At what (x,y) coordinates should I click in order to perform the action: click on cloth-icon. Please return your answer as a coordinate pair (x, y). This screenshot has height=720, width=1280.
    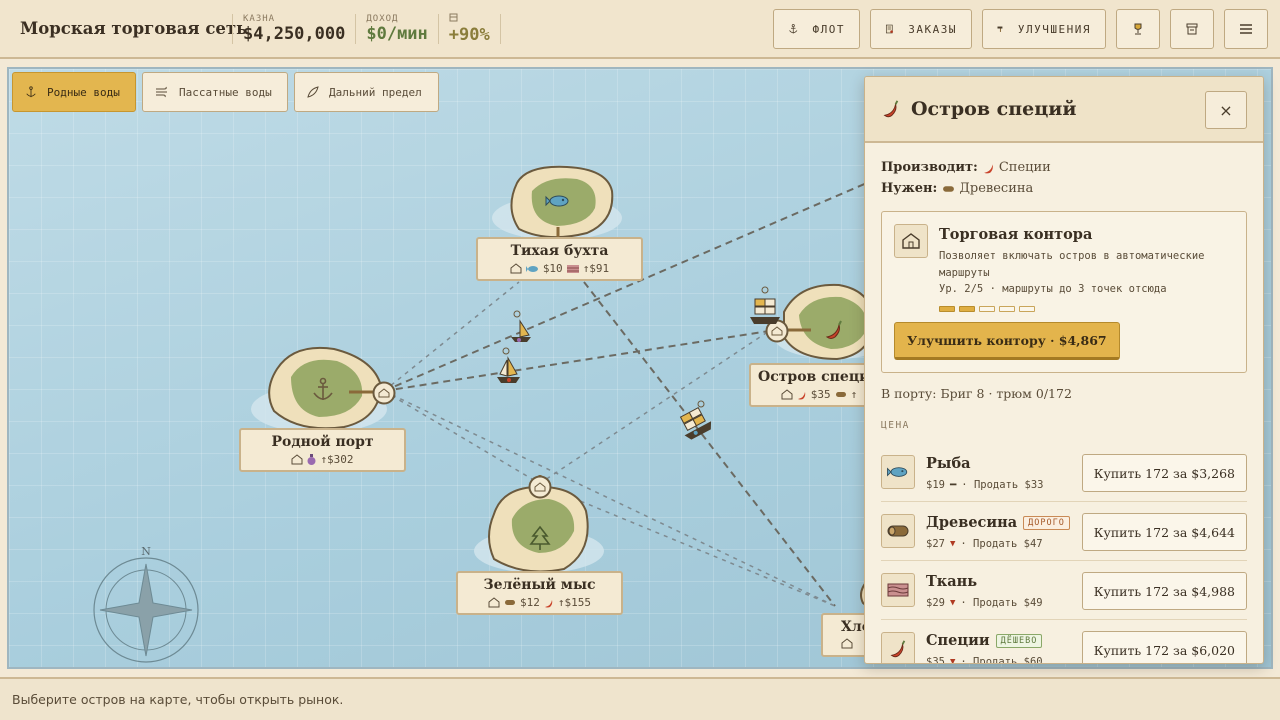
    Looking at the image, I should click on (898, 590).